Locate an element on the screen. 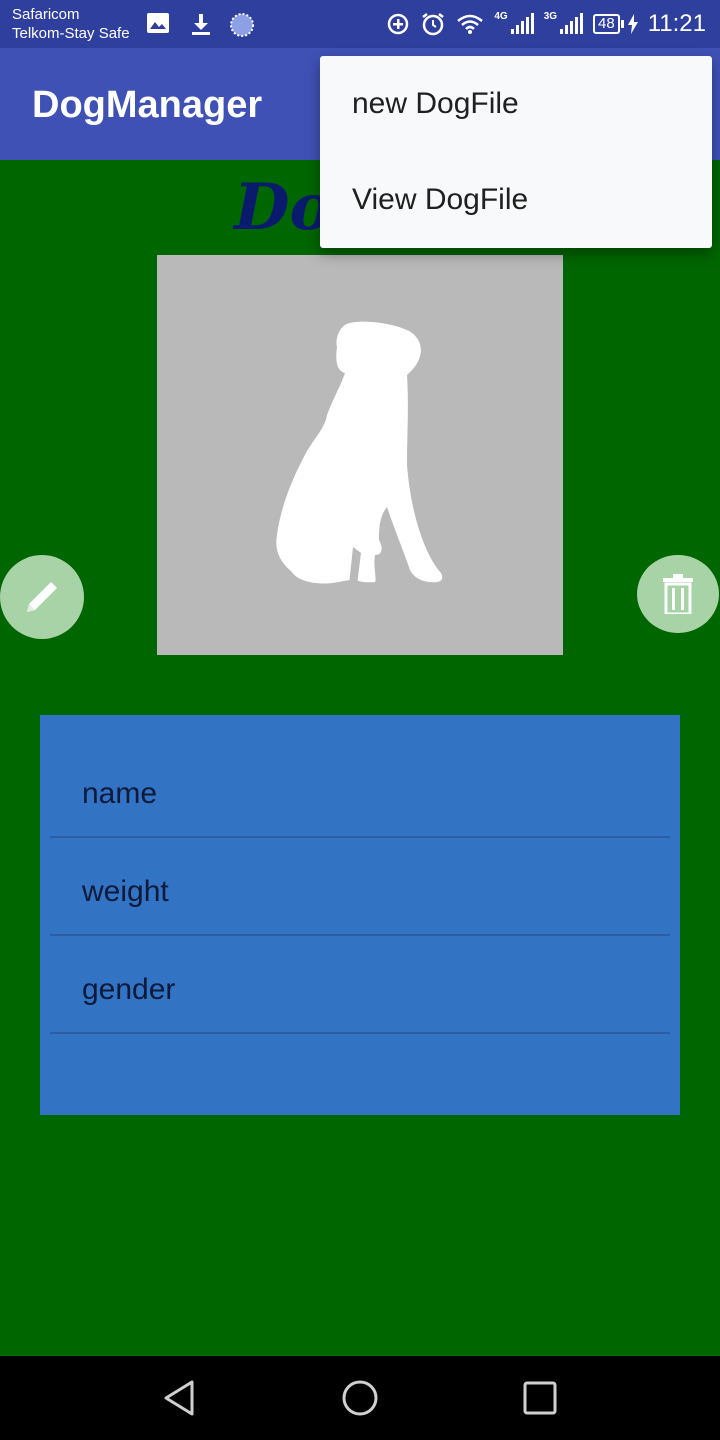 Image resolution: width=720 pixels, height=1440 pixels. detail-row-weight: weight is located at coordinates (360, 887).